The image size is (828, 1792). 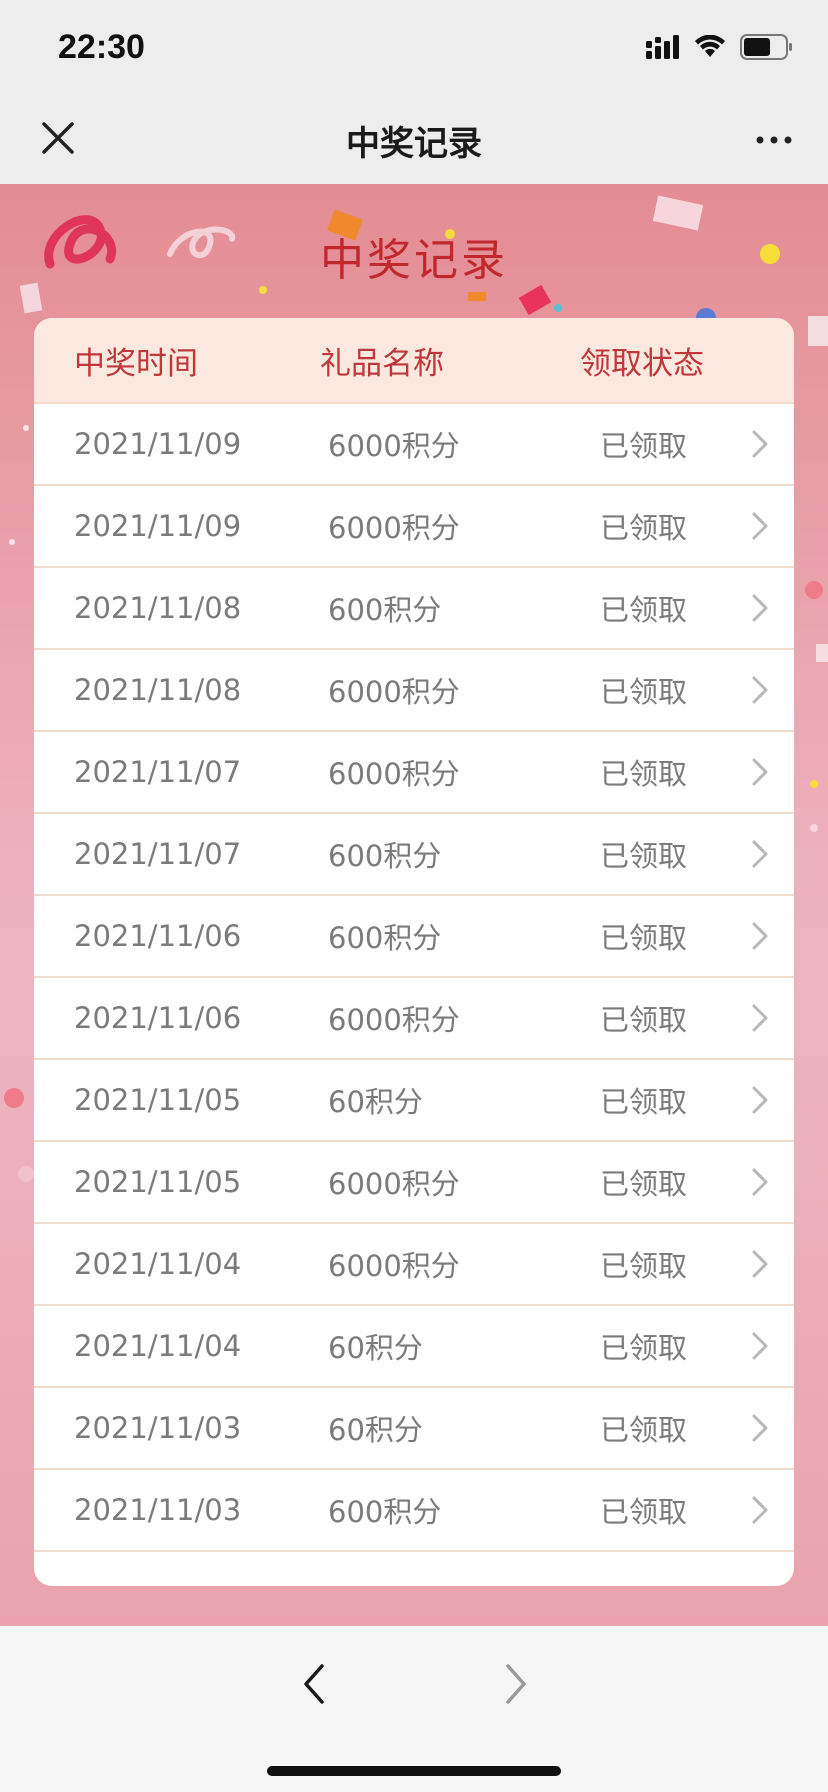 I want to click on table-row: 2021/11/05 60积分 已领取, so click(x=414, y=1101).